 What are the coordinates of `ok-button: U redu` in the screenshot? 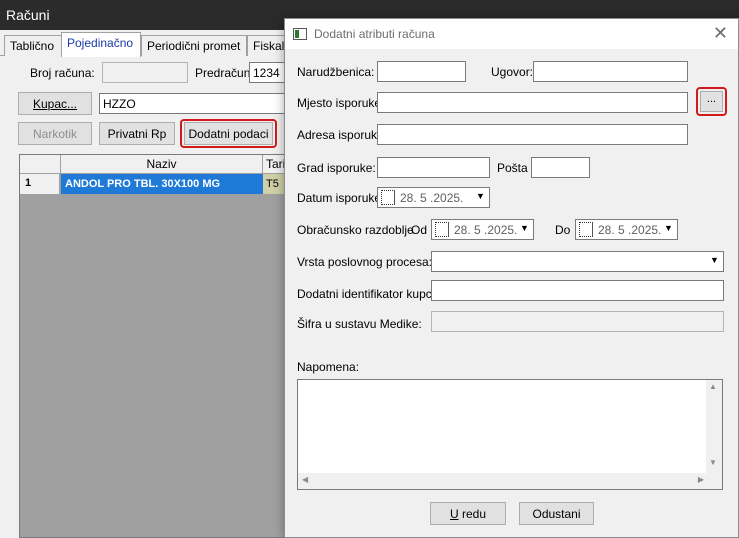 It's located at (468, 513).